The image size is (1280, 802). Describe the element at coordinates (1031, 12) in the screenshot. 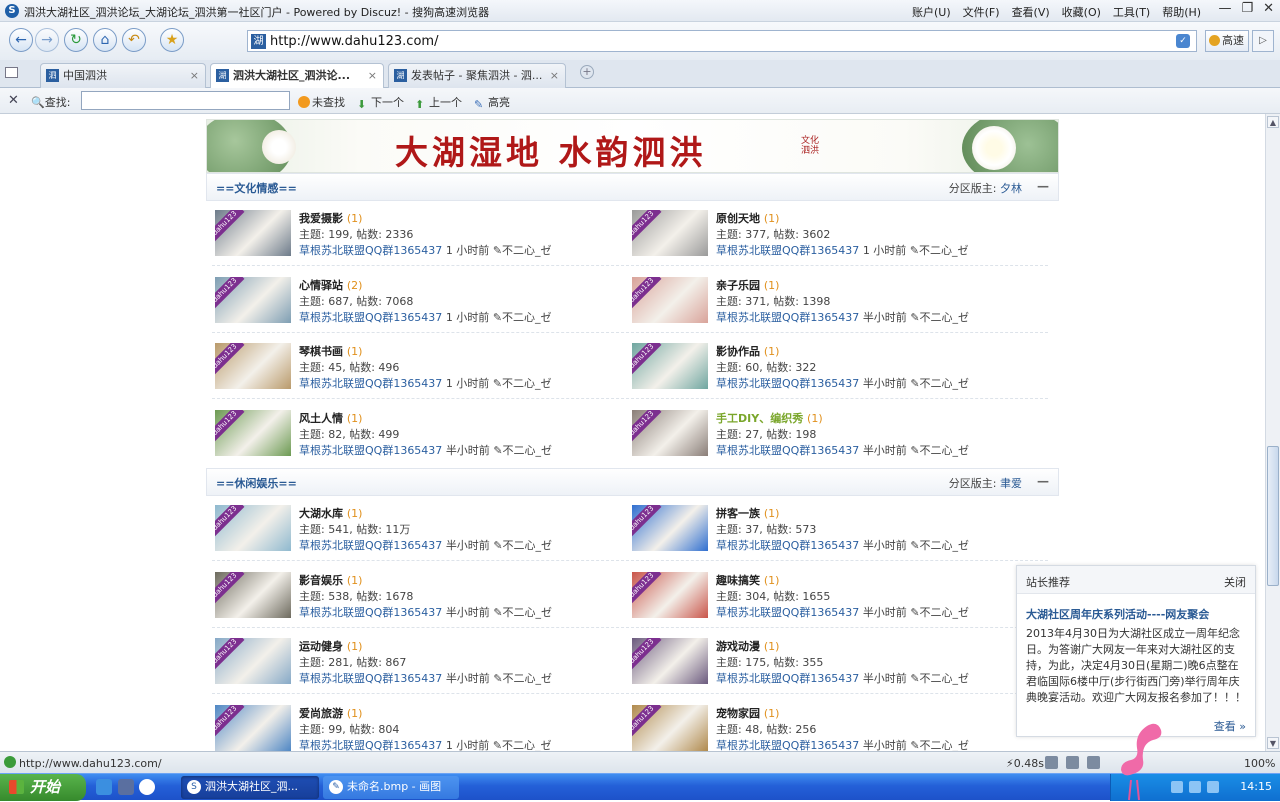

I see `menu-view: 查看(V)` at that location.